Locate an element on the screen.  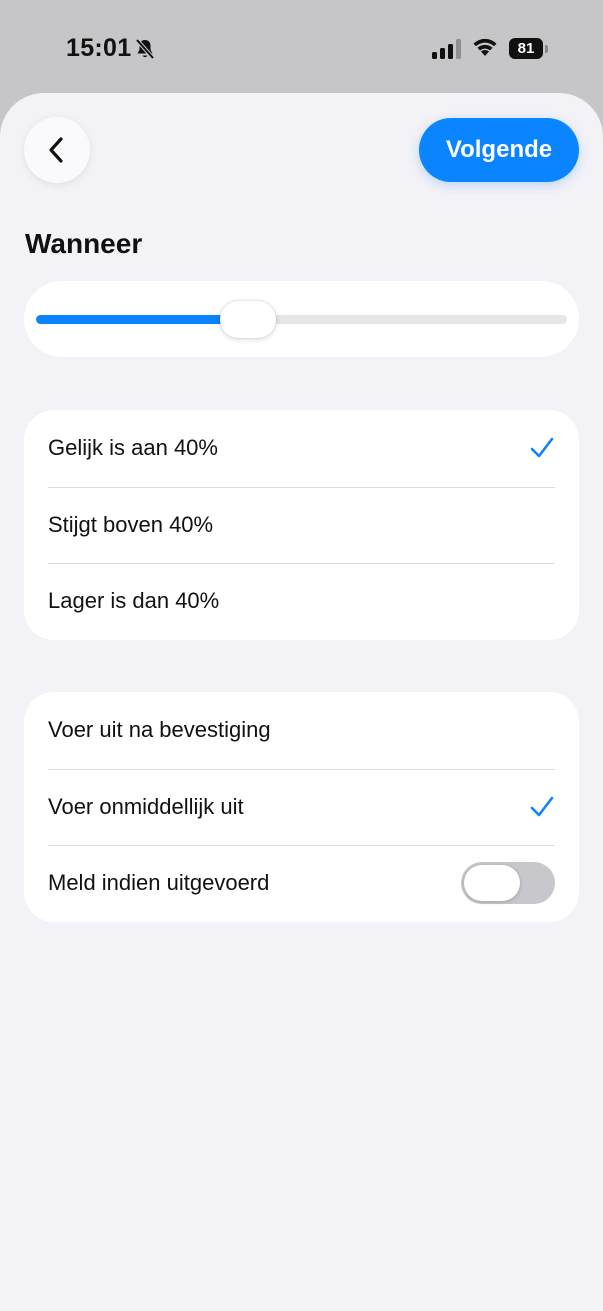
wifi-icon is located at coordinates (485, 47).